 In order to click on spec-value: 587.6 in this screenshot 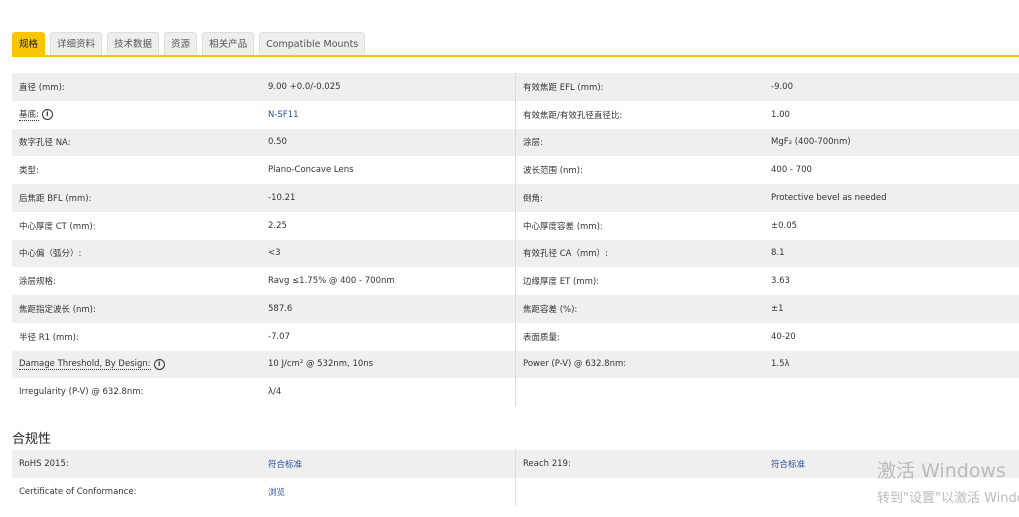, I will do `click(280, 308)`.